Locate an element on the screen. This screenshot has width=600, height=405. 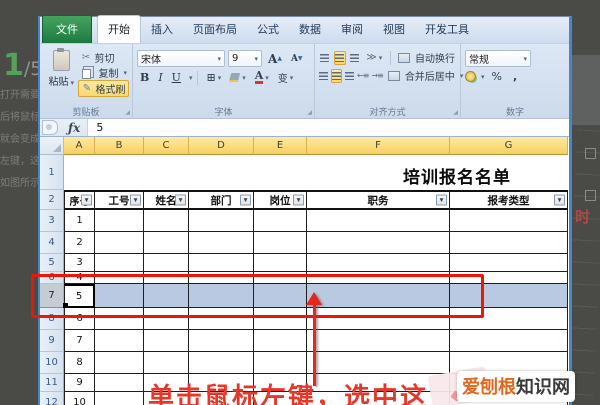
italic-button: I is located at coordinates (160, 77).